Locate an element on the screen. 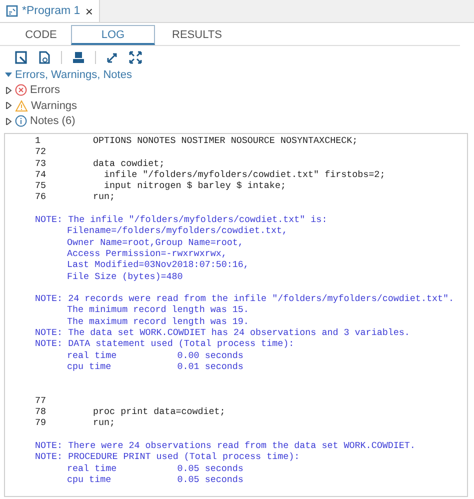  note-line: The maximum record length was 19. is located at coordinates (157, 322).